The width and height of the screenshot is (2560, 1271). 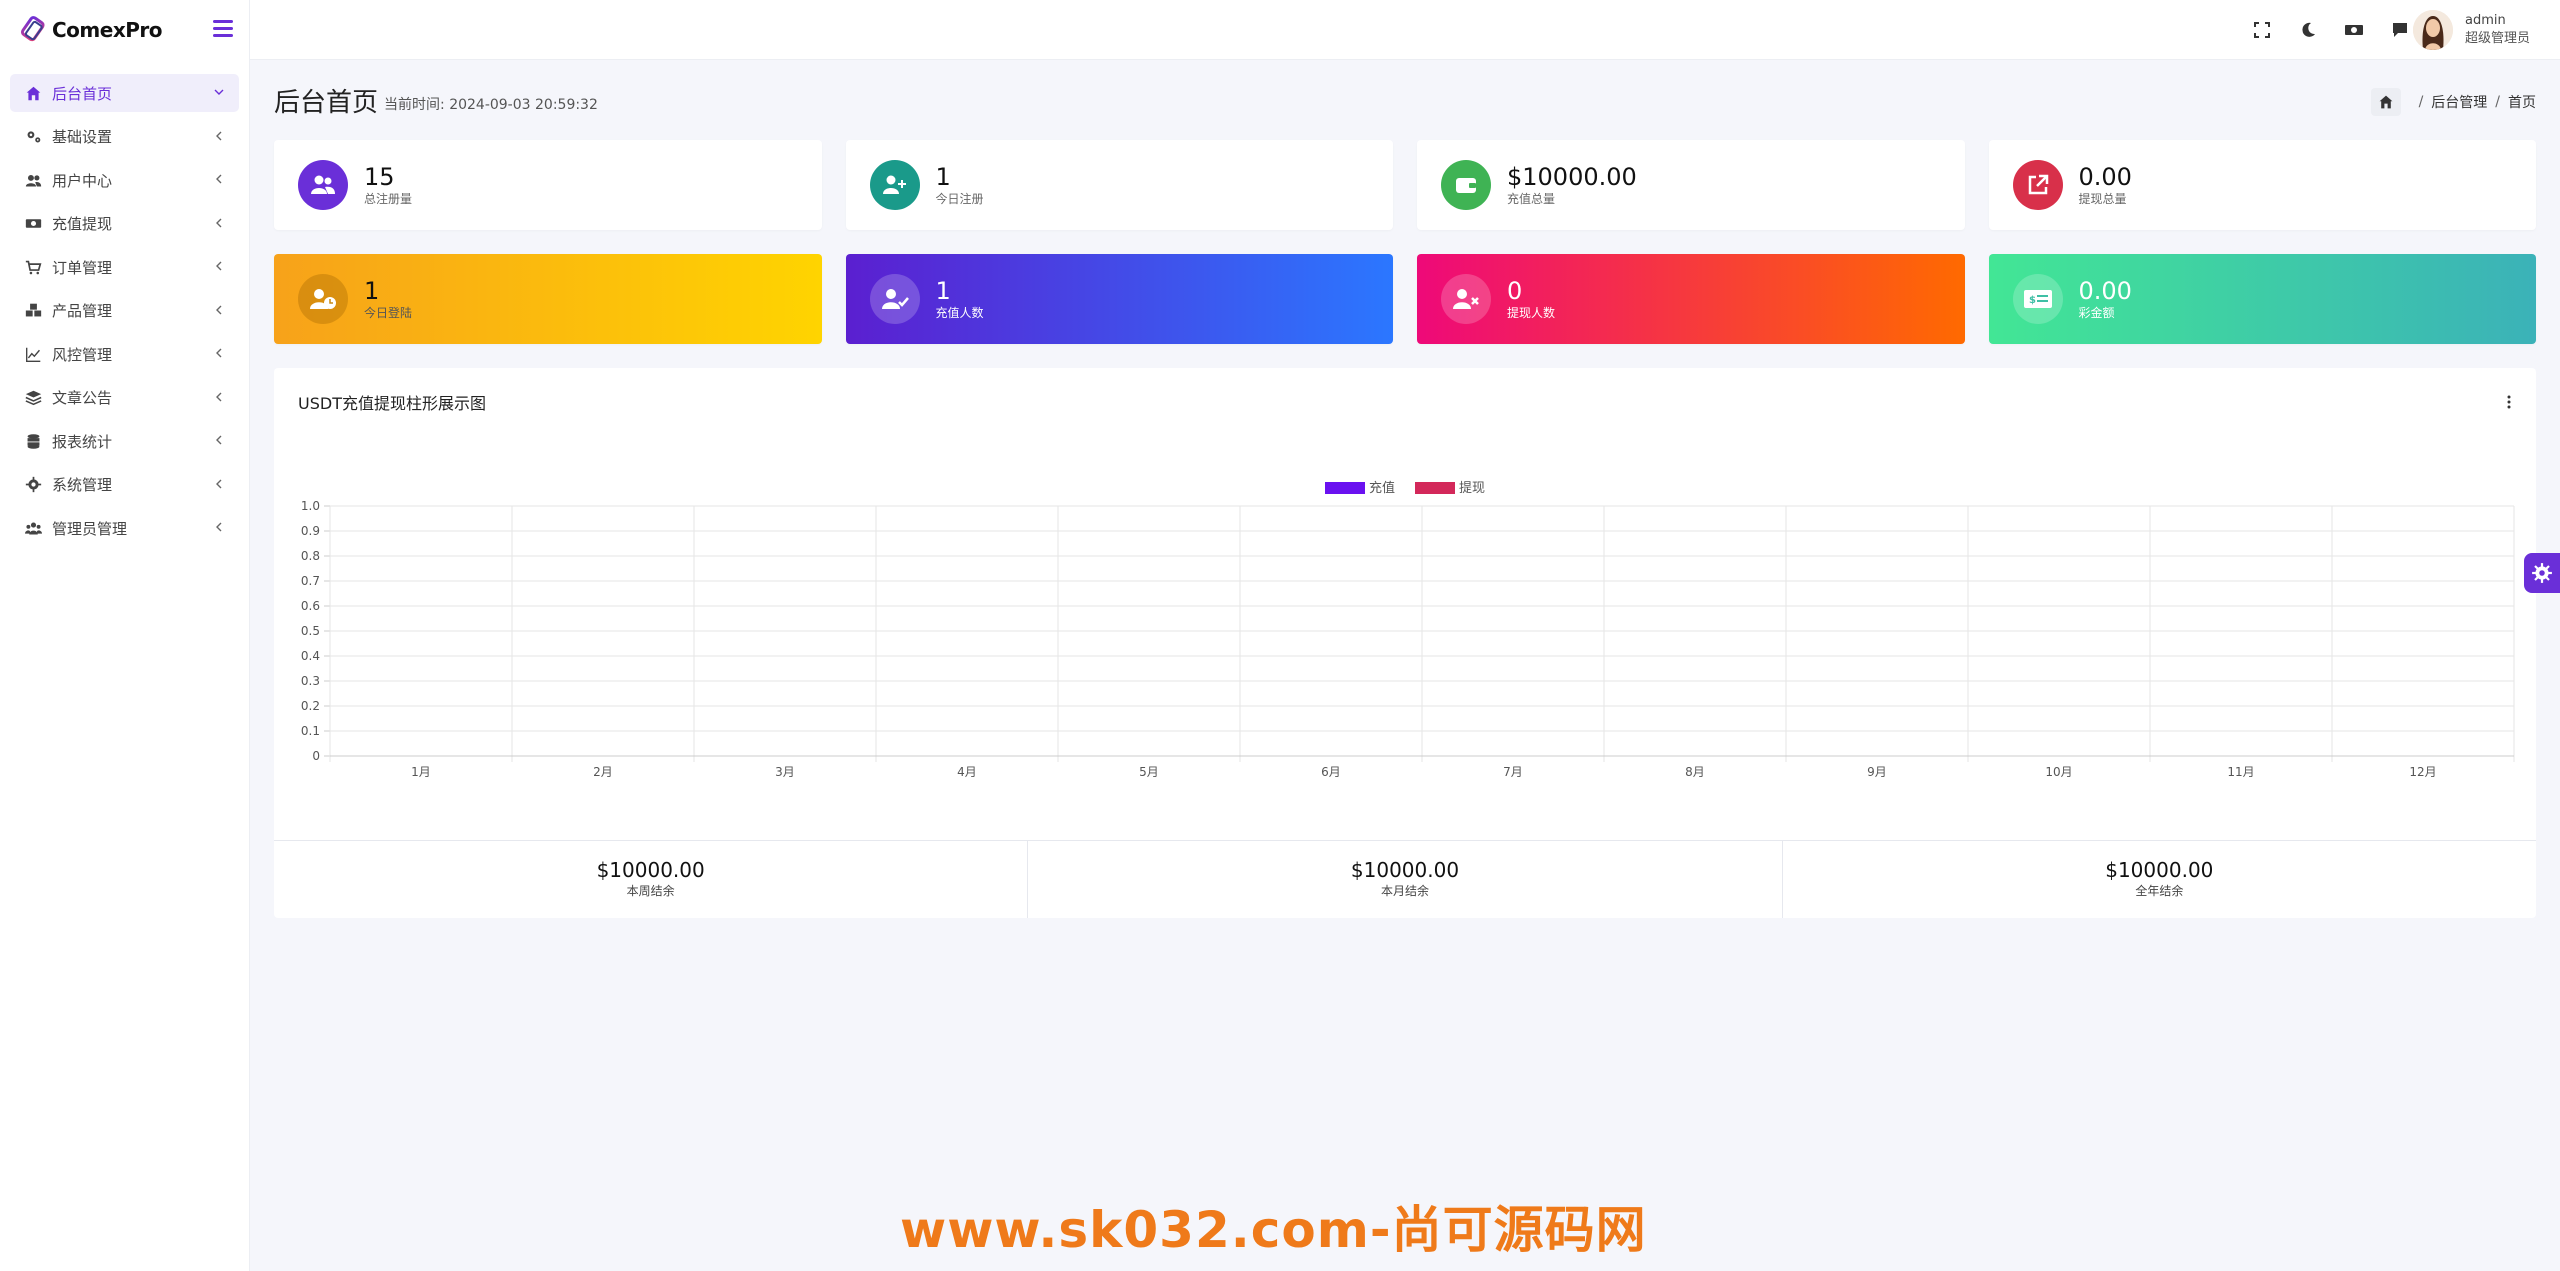 What do you see at coordinates (33, 311) in the screenshot?
I see `cubes-icon` at bounding box center [33, 311].